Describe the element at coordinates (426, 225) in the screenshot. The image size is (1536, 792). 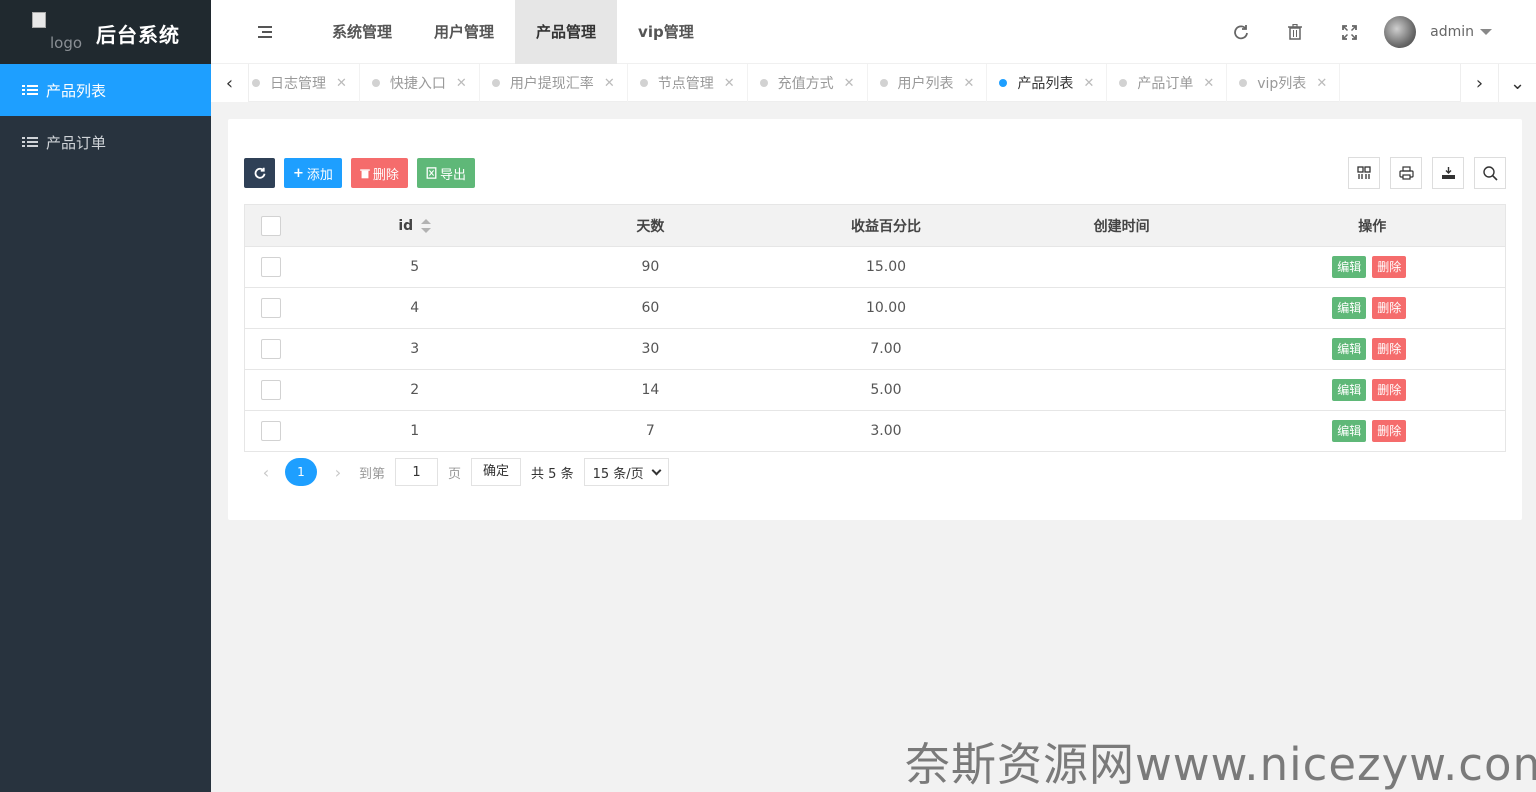
I see `sort-icon` at that location.